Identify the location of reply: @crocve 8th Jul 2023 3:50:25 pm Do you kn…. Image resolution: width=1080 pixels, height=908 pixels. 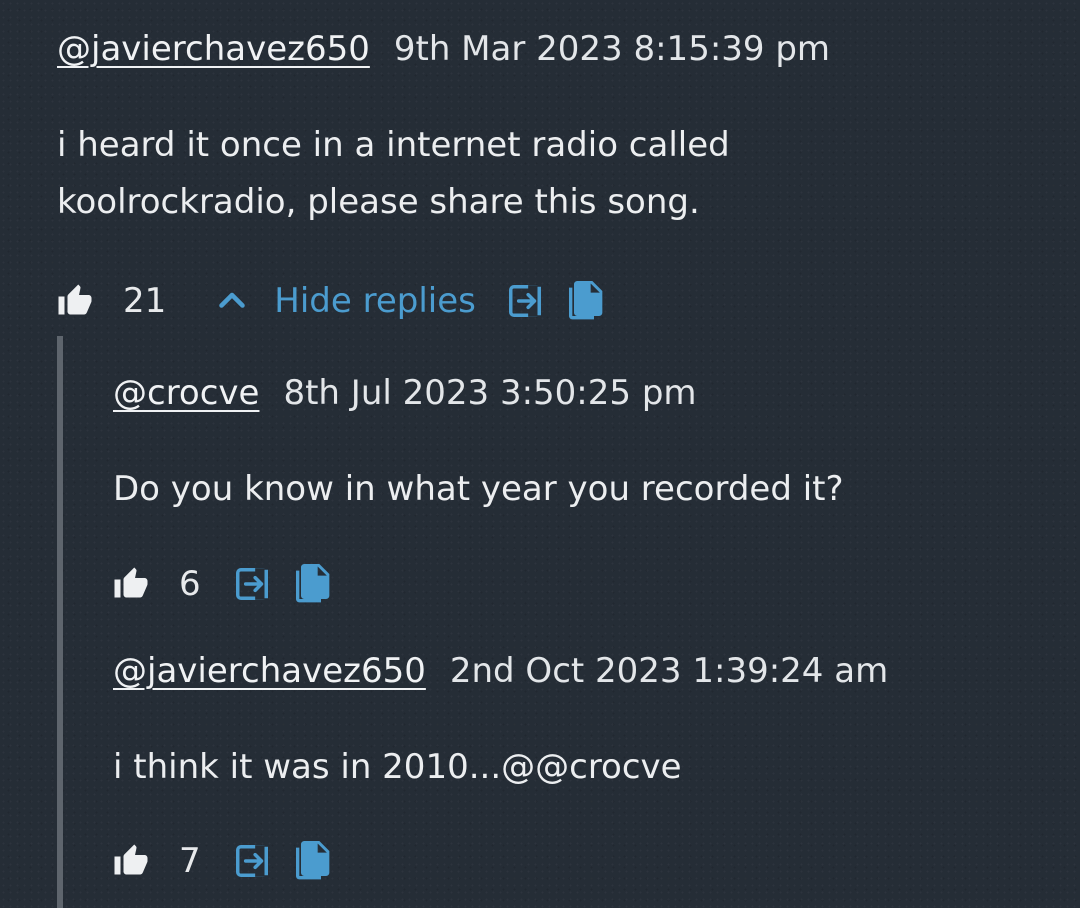
(596, 445).